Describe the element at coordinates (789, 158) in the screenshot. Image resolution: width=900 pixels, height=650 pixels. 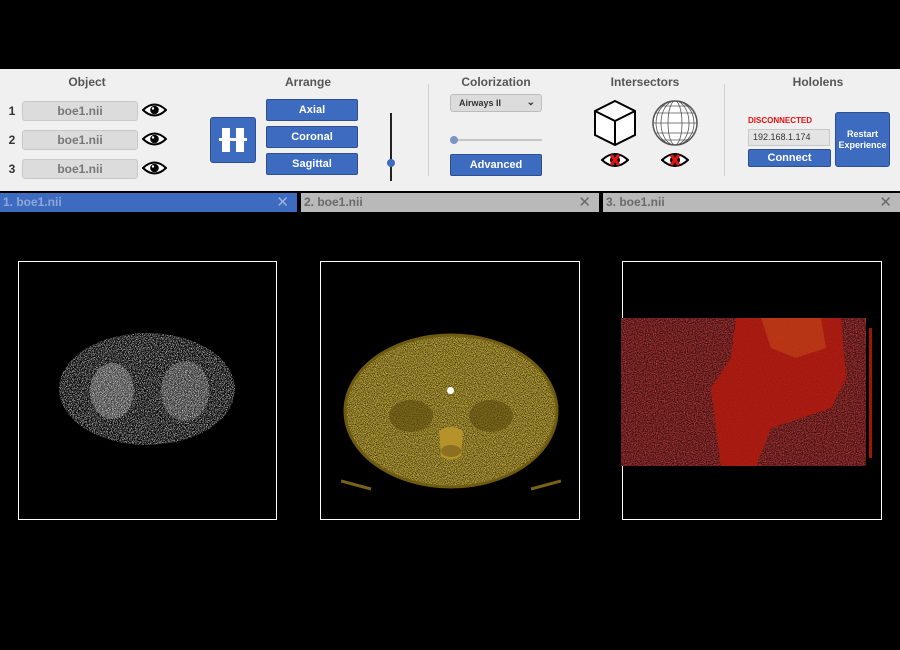
I see `connect-button: Connect` at that location.